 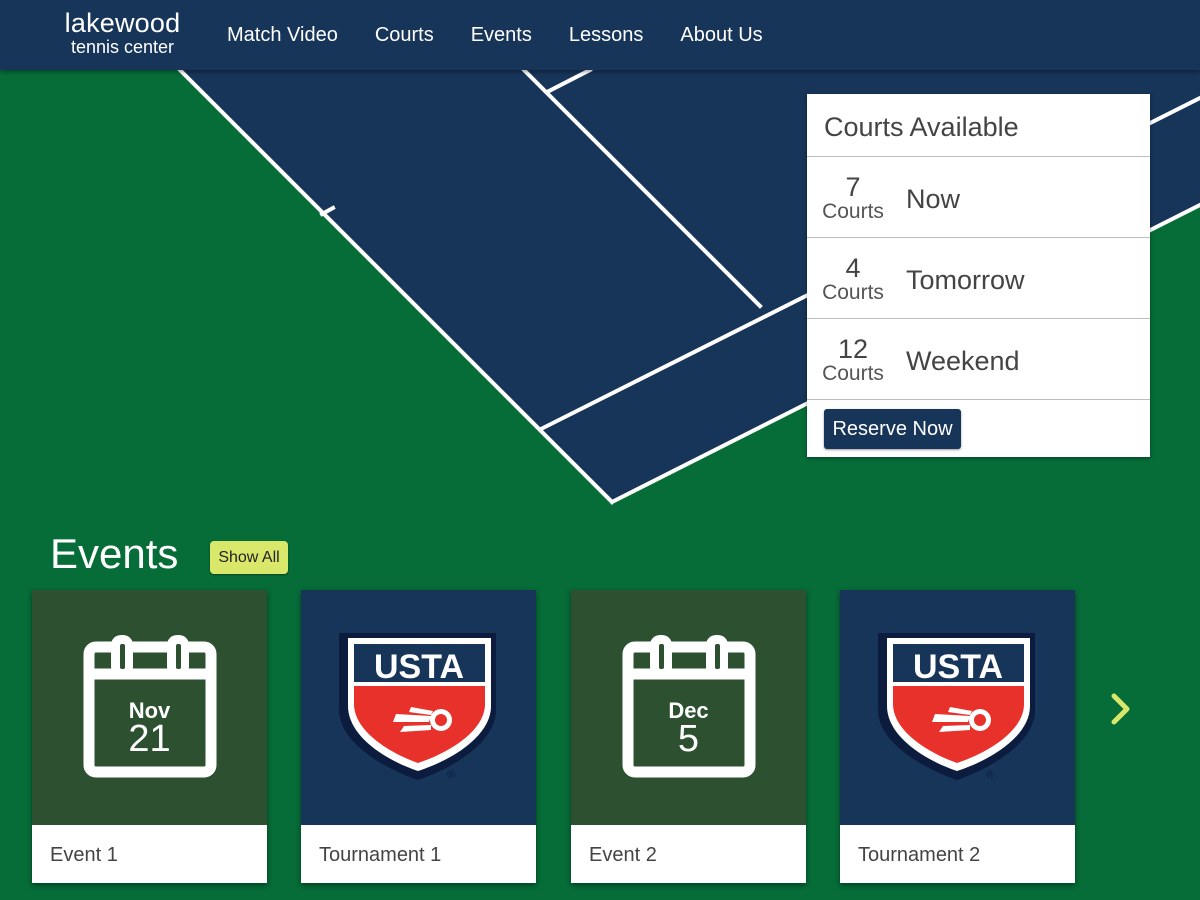 I want to click on court-count: 7 Courts, so click(x=853, y=197).